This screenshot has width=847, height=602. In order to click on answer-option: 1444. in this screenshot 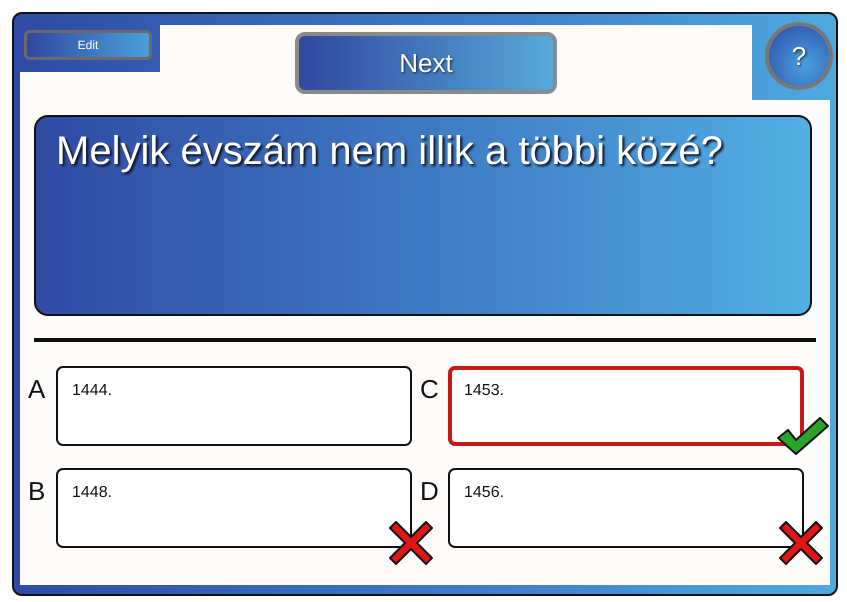, I will do `click(234, 406)`.